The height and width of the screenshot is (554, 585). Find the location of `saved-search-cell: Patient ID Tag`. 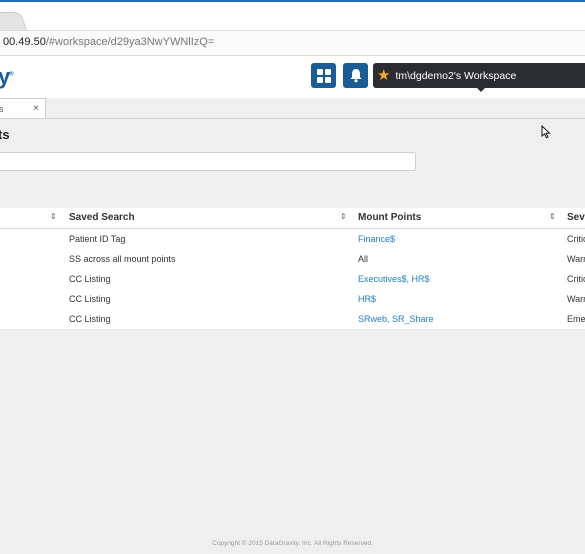

saved-search-cell: Patient ID Tag is located at coordinates (97, 239).